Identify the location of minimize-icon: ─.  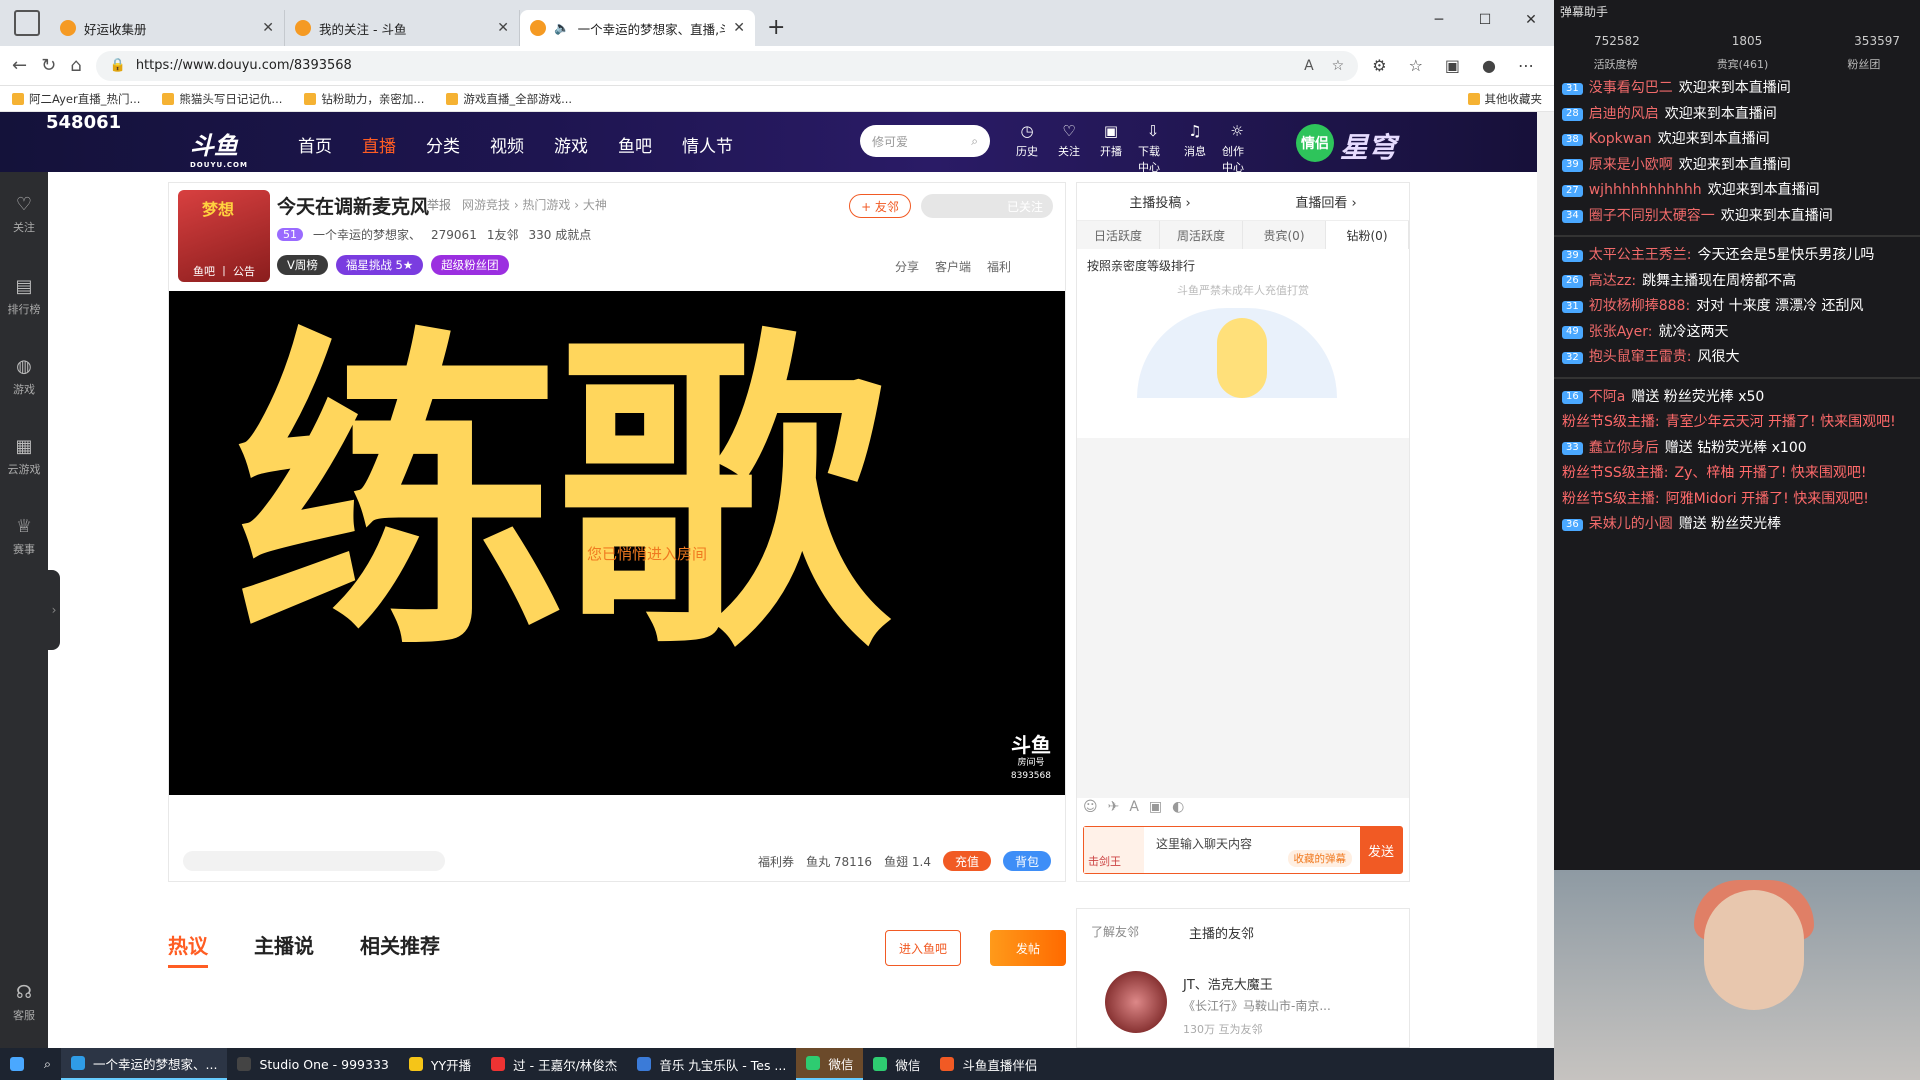
(1439, 20).